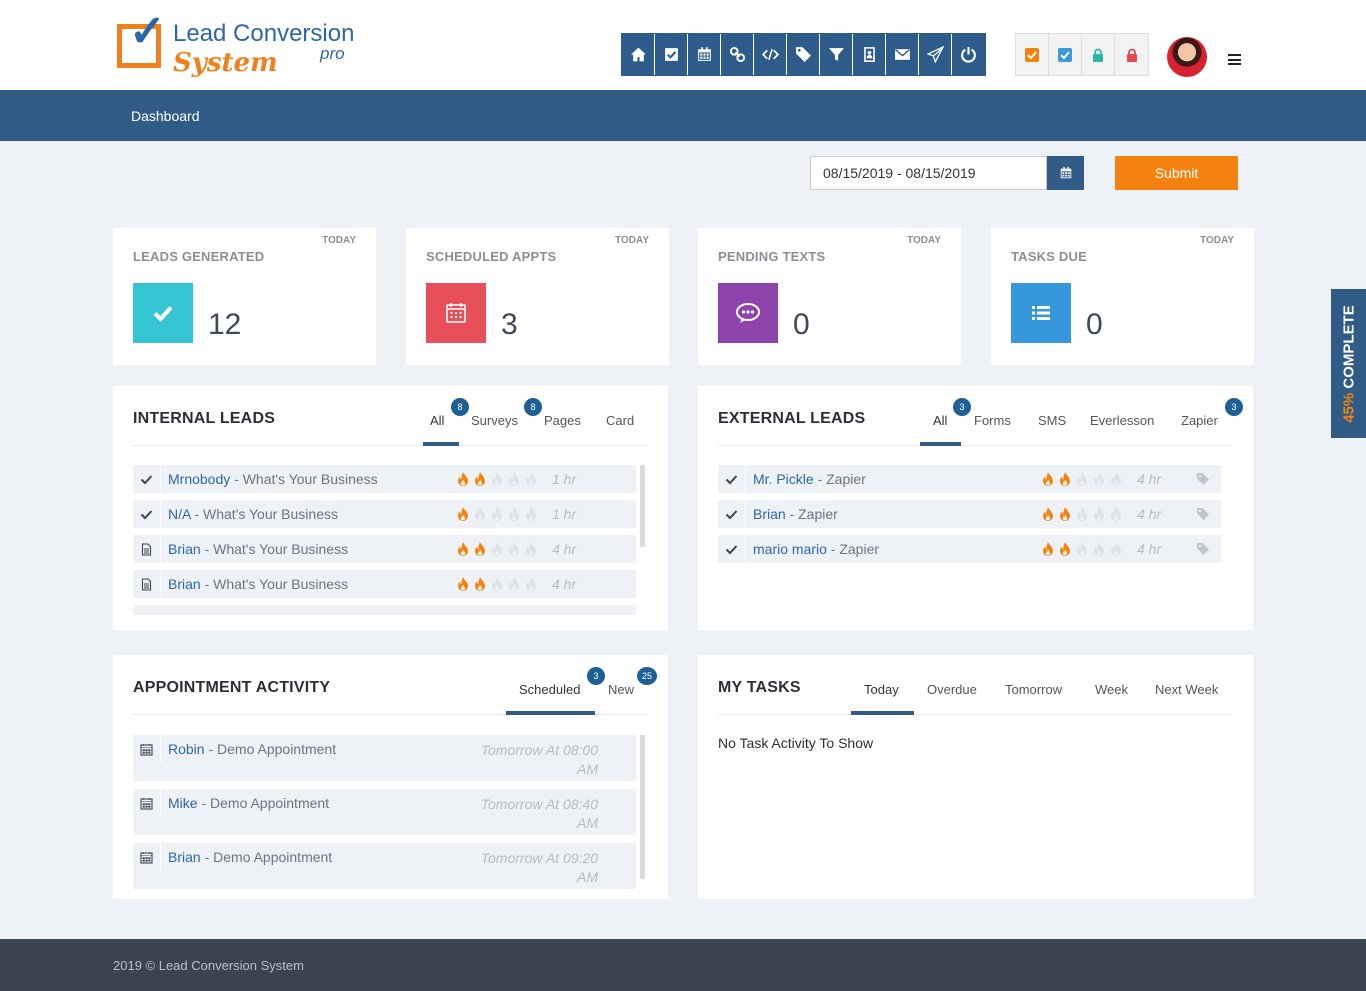 The height and width of the screenshot is (991, 1366). Describe the element at coordinates (621, 689) in the screenshot. I see `tab-new: New` at that location.